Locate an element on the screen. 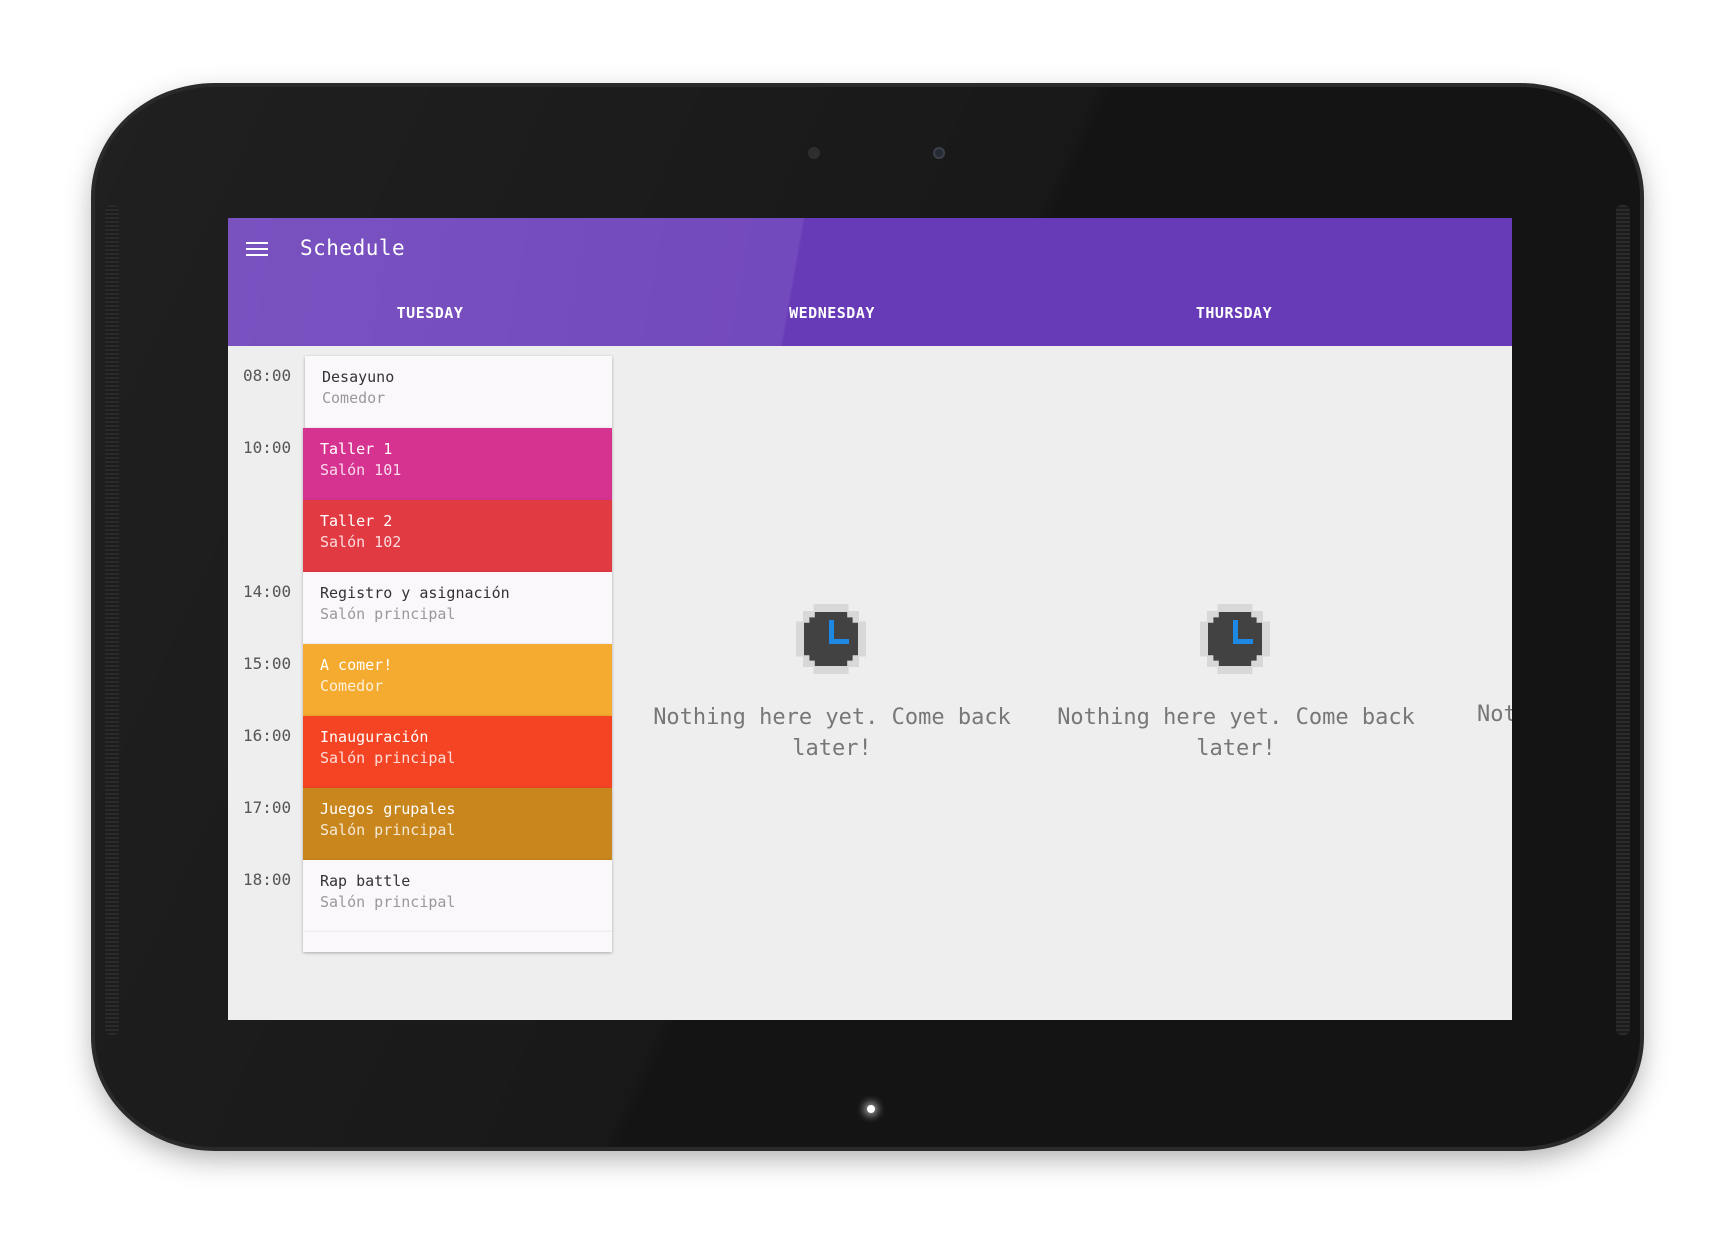  event-card: Taller 1 Salón 101 is located at coordinates (457, 464).